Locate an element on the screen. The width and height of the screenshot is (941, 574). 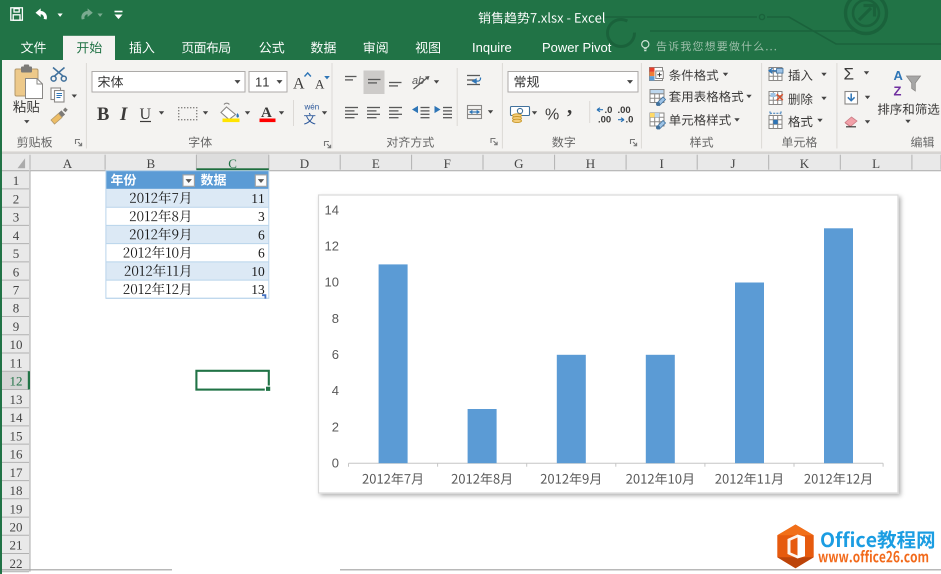
svg-text: 20 is located at coordinates (16, 527).